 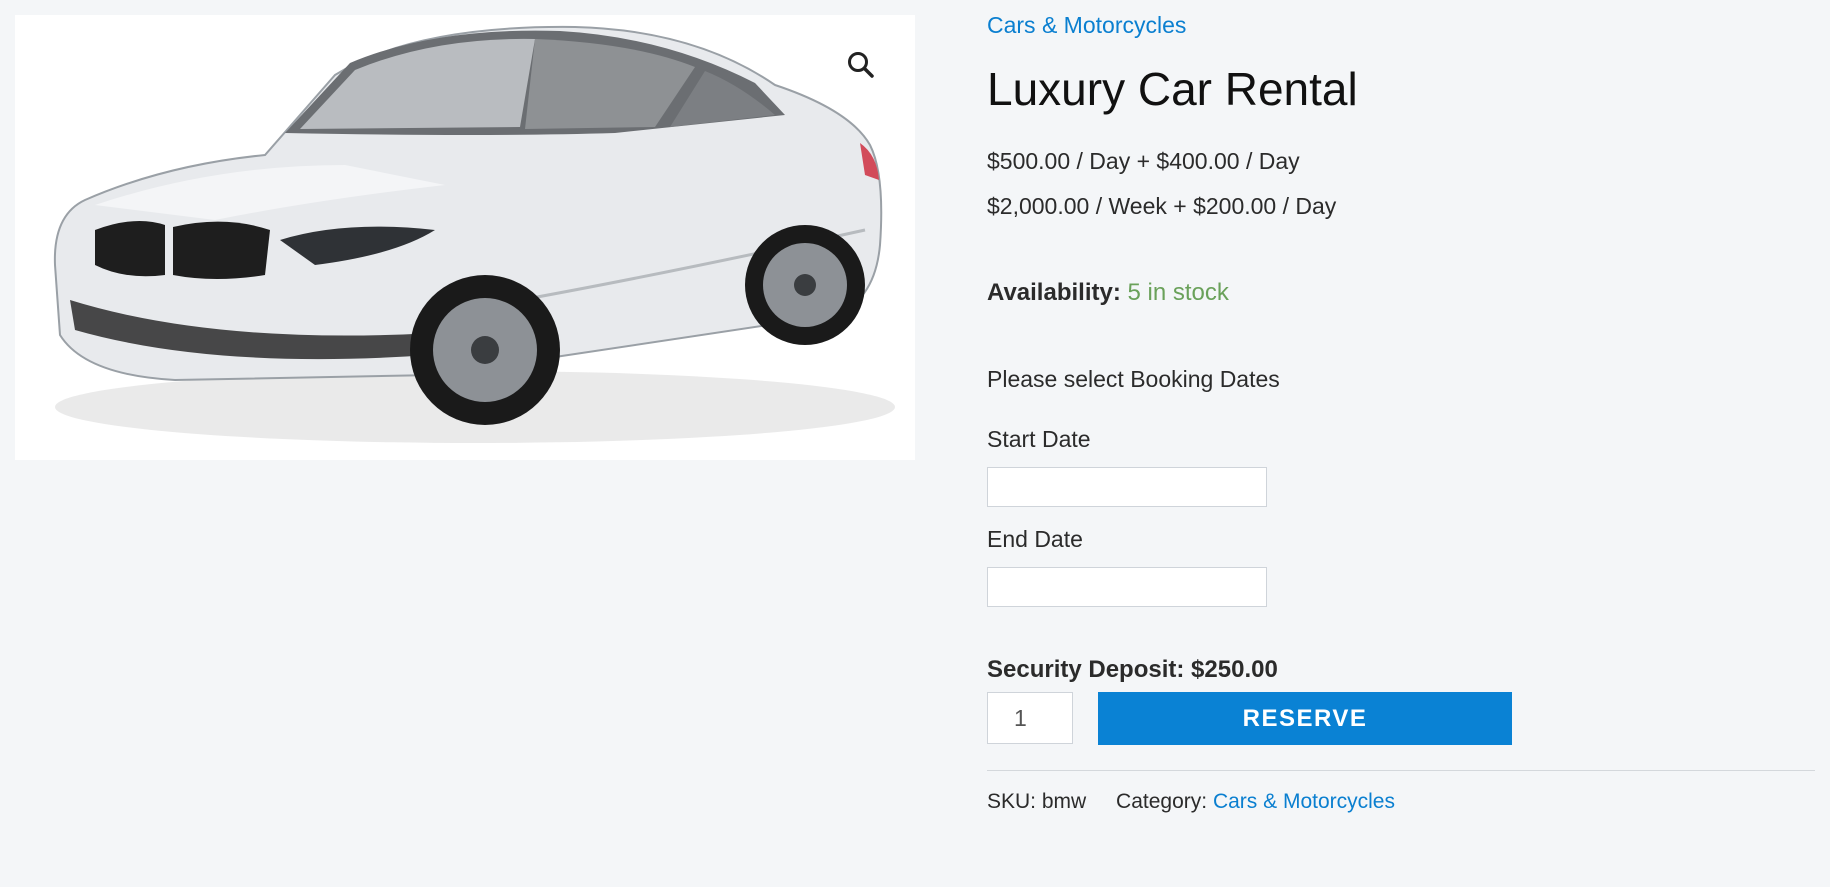 I want to click on reserve-button: RESERVE, so click(x=1305, y=718).